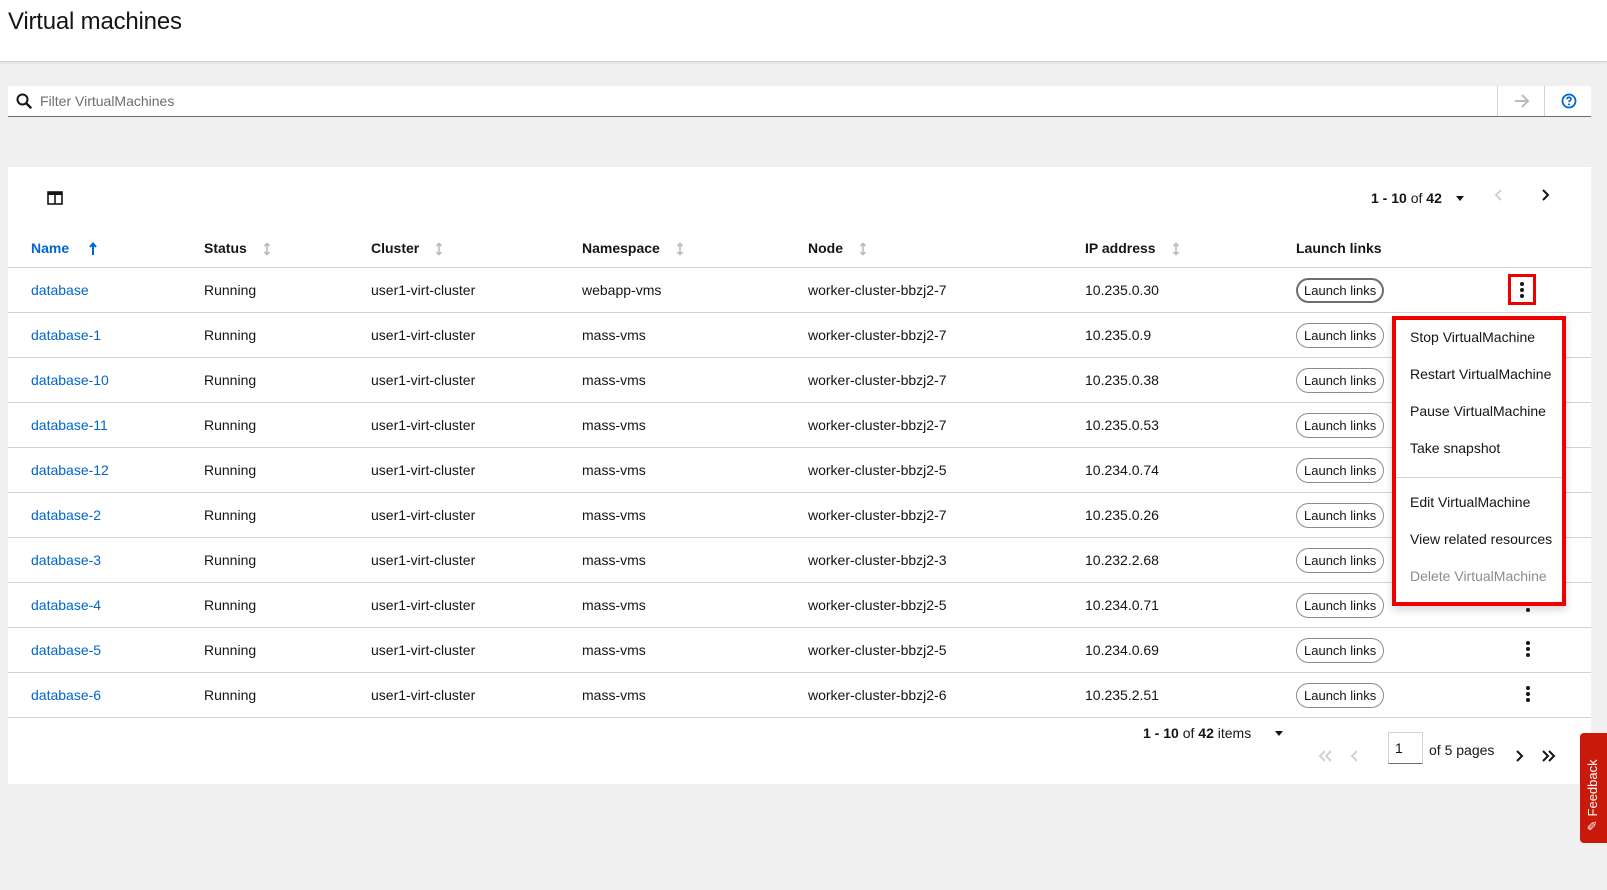 This screenshot has width=1607, height=890. I want to click on vm-ip-address: 10.232.2.68, so click(1122, 560).